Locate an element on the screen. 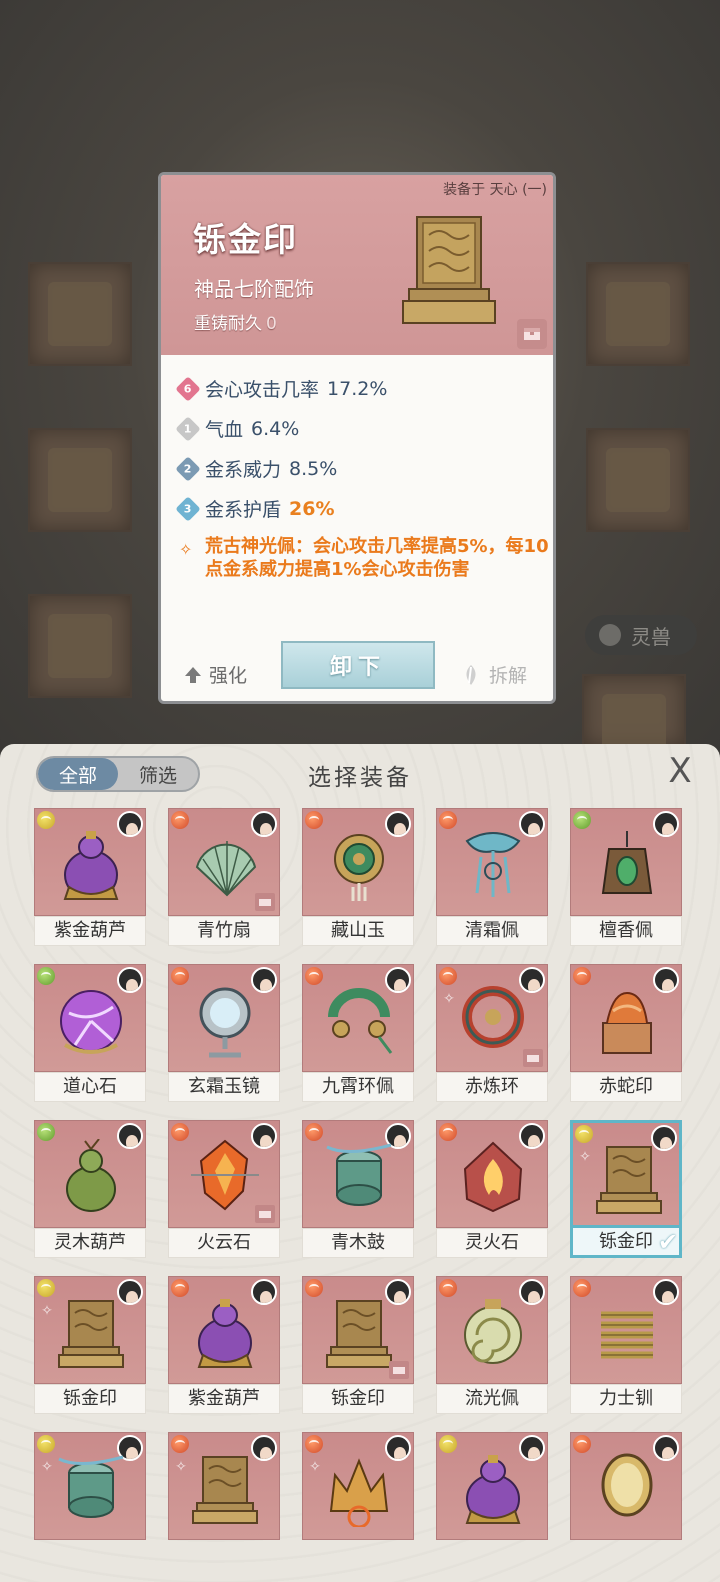 The image size is (720, 1582). durability: 重铸耐久 0 is located at coordinates (235, 321).